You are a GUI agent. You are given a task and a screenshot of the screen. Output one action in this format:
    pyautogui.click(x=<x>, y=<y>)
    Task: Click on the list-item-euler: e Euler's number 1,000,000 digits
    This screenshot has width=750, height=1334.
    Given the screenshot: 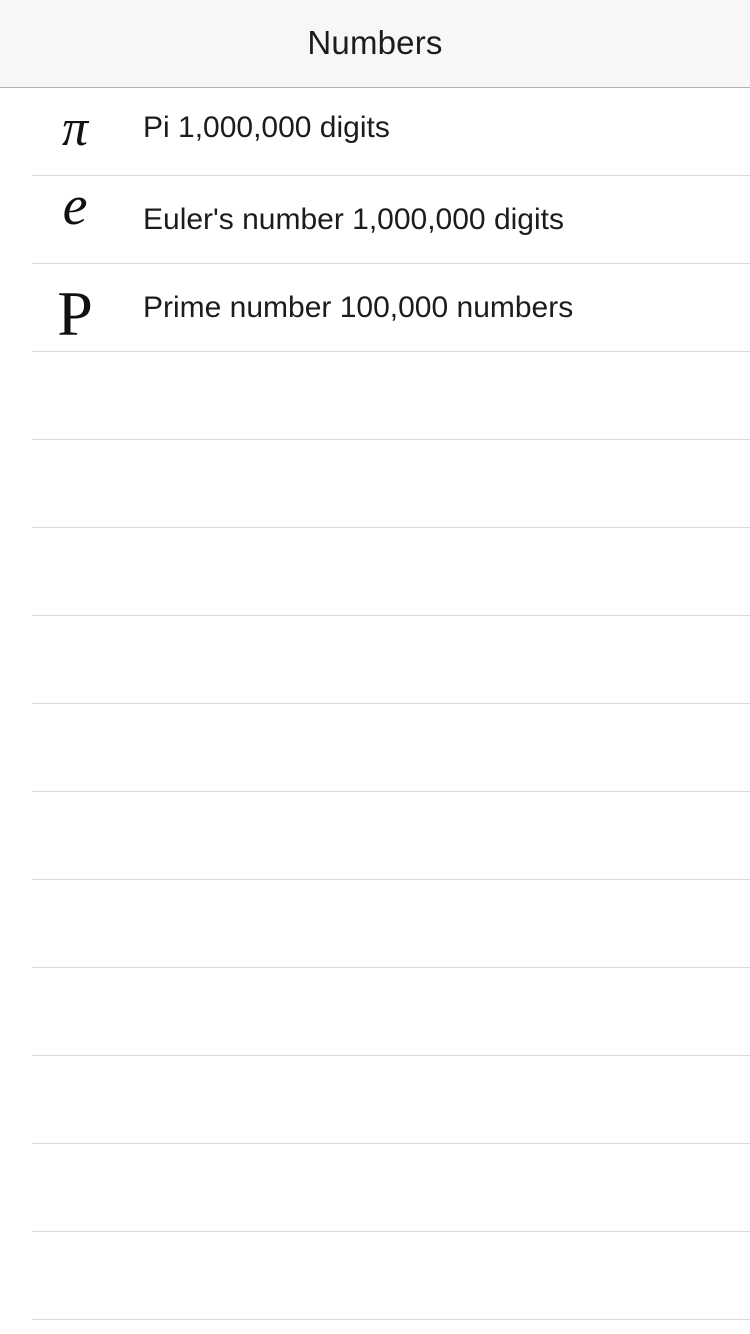 What is the action you would take?
    pyautogui.click(x=375, y=219)
    